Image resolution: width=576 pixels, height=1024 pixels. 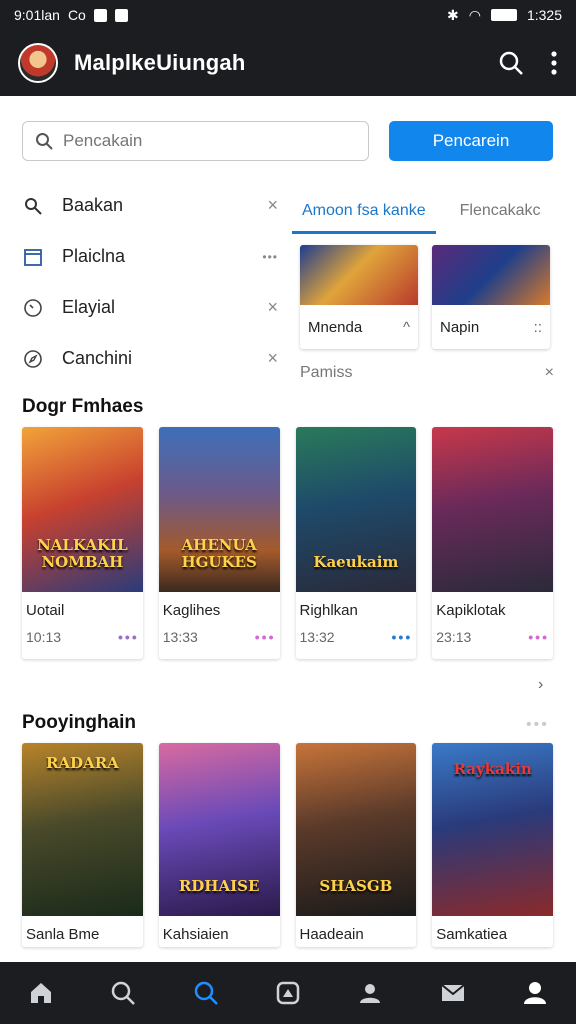 I want to click on battery-icon, so click(x=503, y=15).